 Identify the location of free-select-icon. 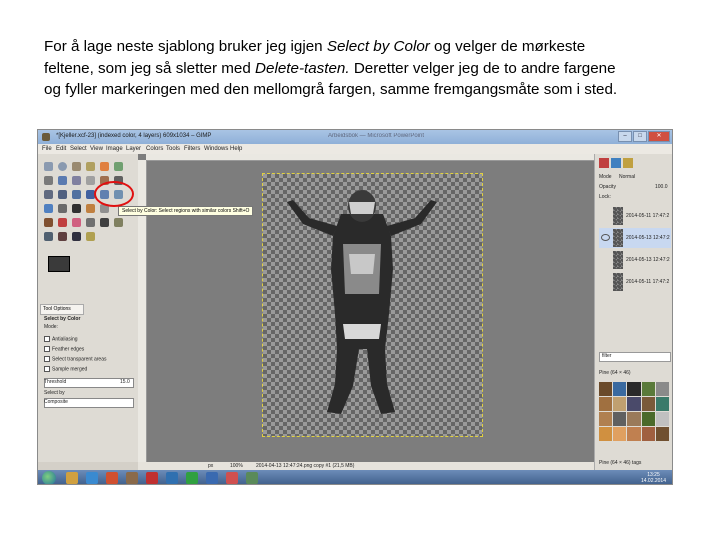
(76, 166).